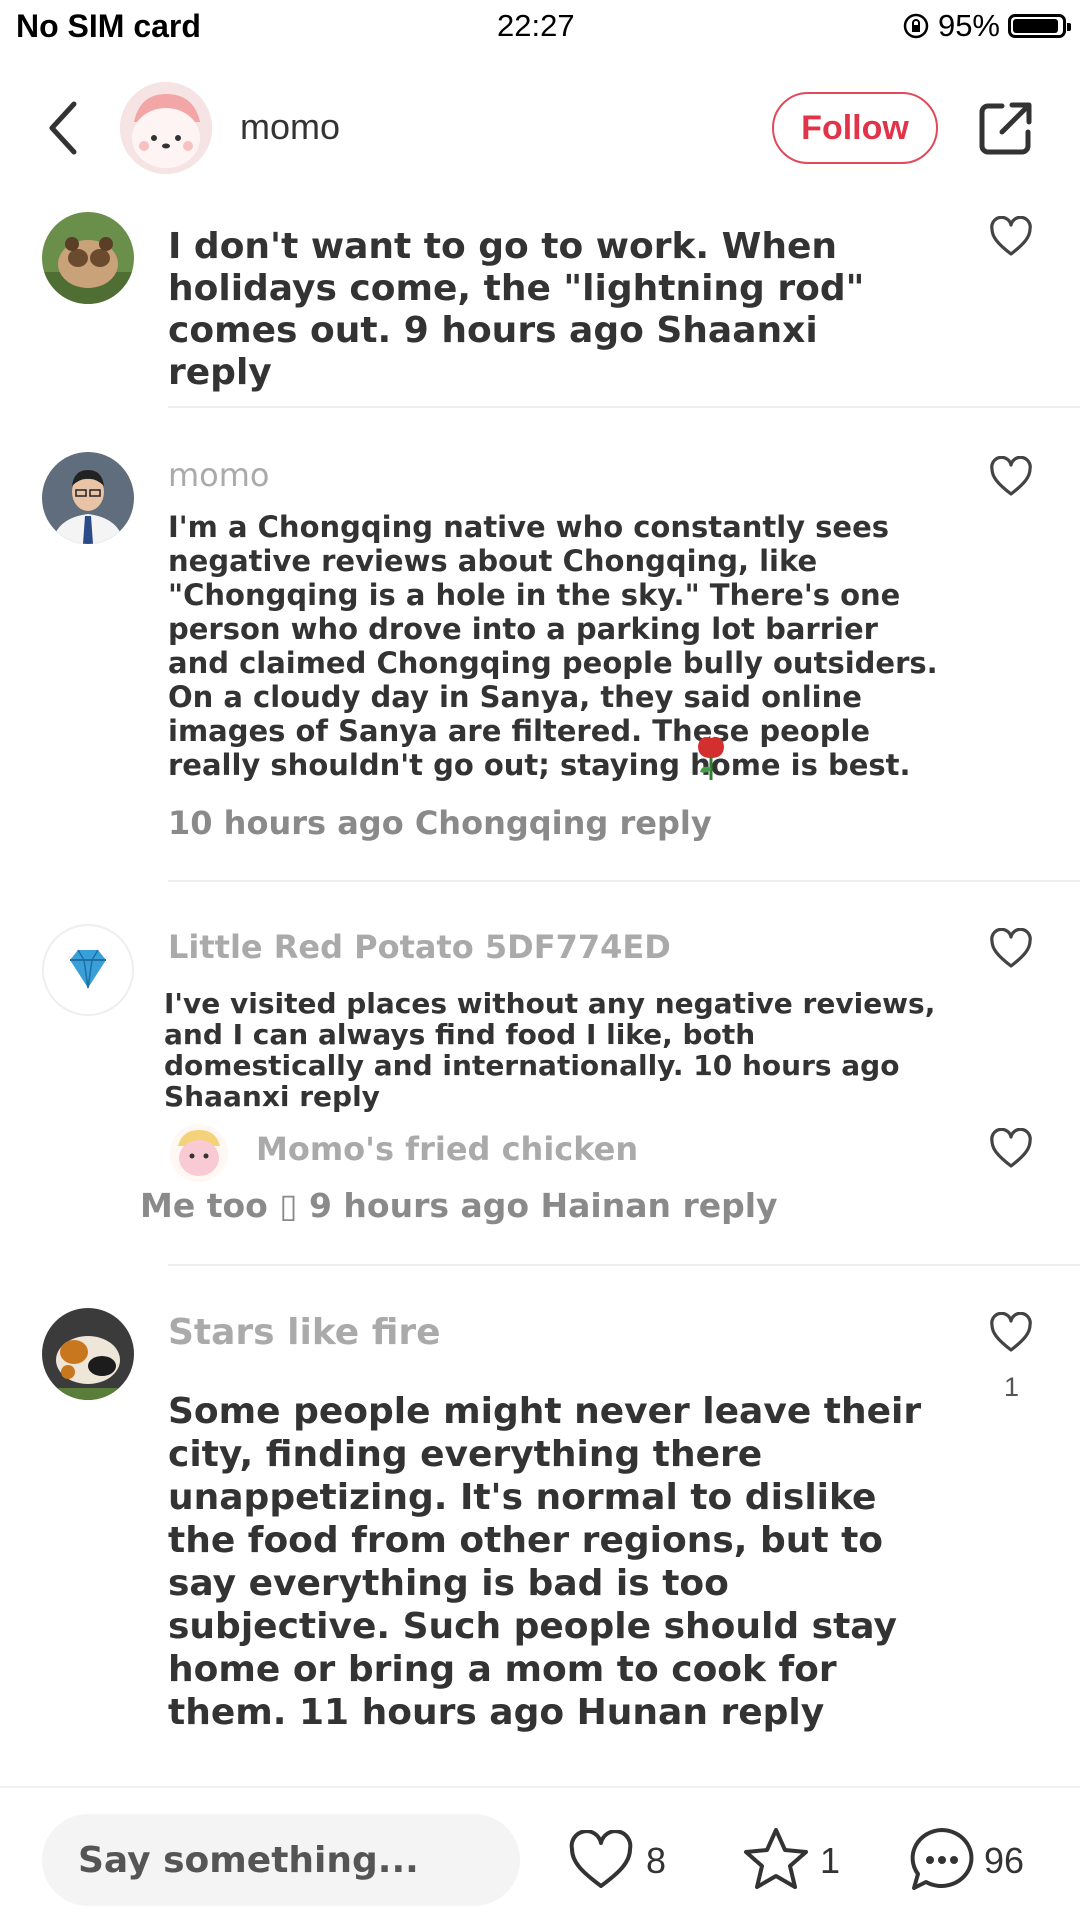 This screenshot has width=1080, height=1920. What do you see at coordinates (656, 1860) in the screenshot?
I see `like-count: 8` at bounding box center [656, 1860].